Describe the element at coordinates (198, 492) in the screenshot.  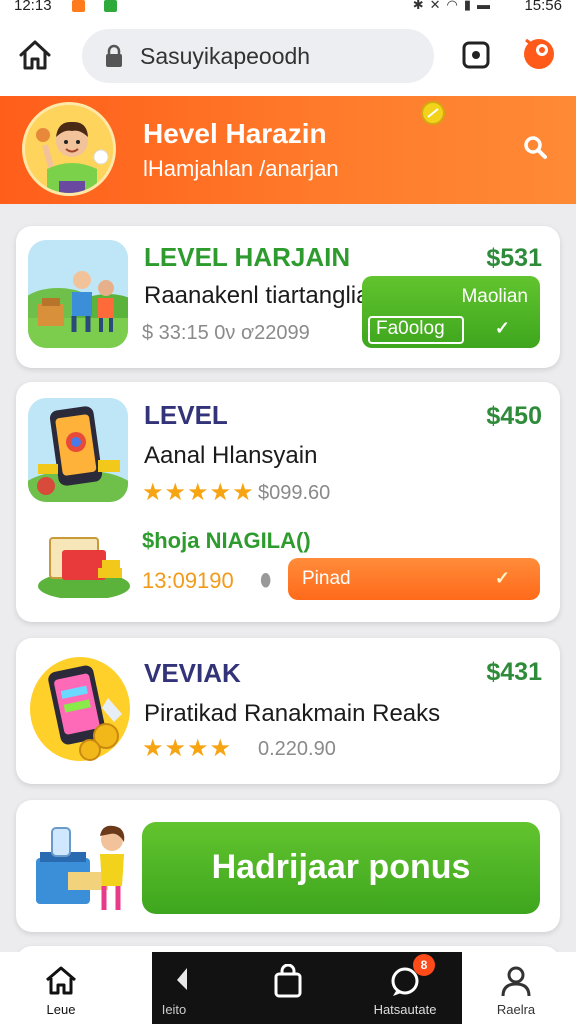
I see `rating-stars: ★★★★★` at that location.